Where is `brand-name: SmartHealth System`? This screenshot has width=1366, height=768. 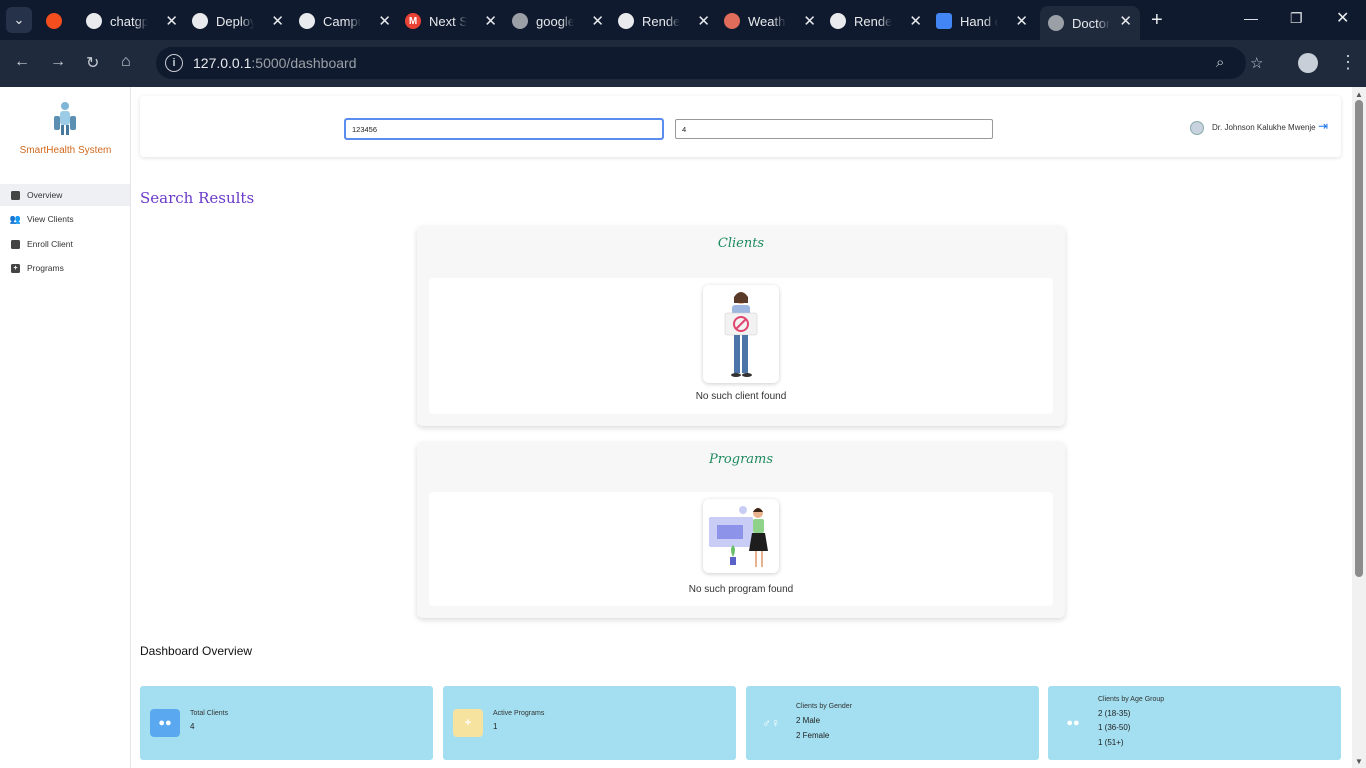 brand-name: SmartHealth System is located at coordinates (65, 150).